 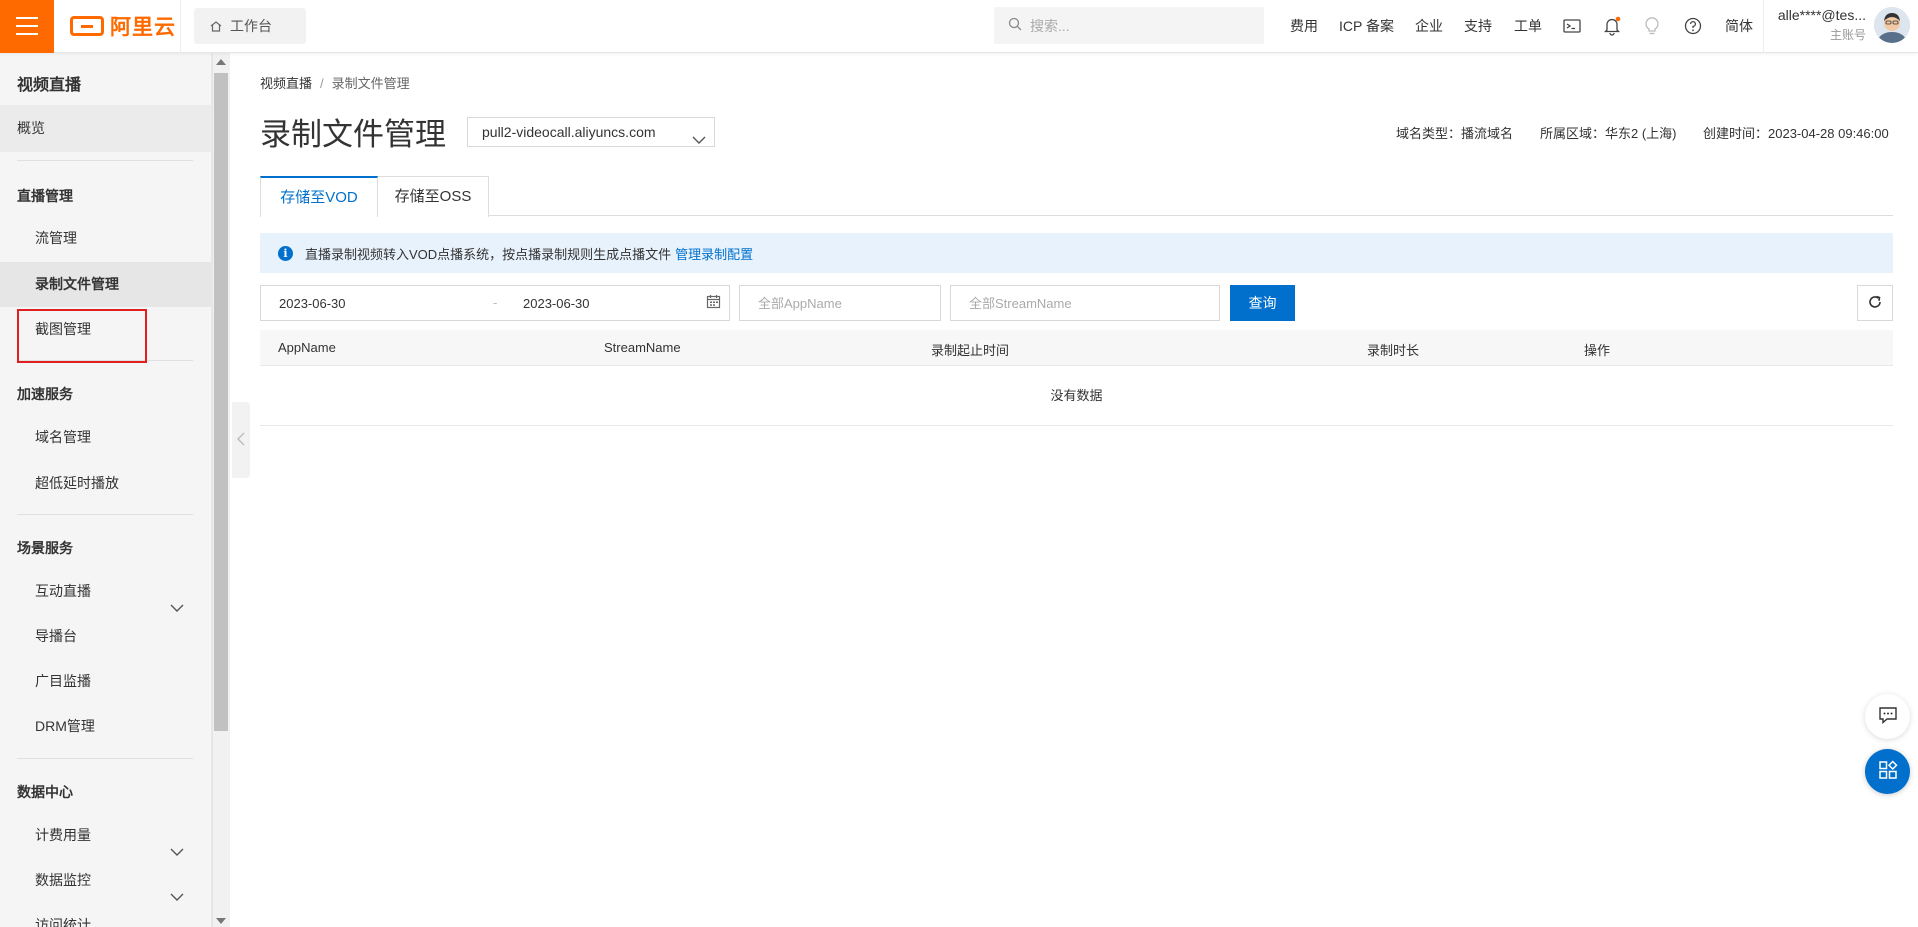 What do you see at coordinates (353, 134) in the screenshot?
I see `page-title: 录制文件管理` at bounding box center [353, 134].